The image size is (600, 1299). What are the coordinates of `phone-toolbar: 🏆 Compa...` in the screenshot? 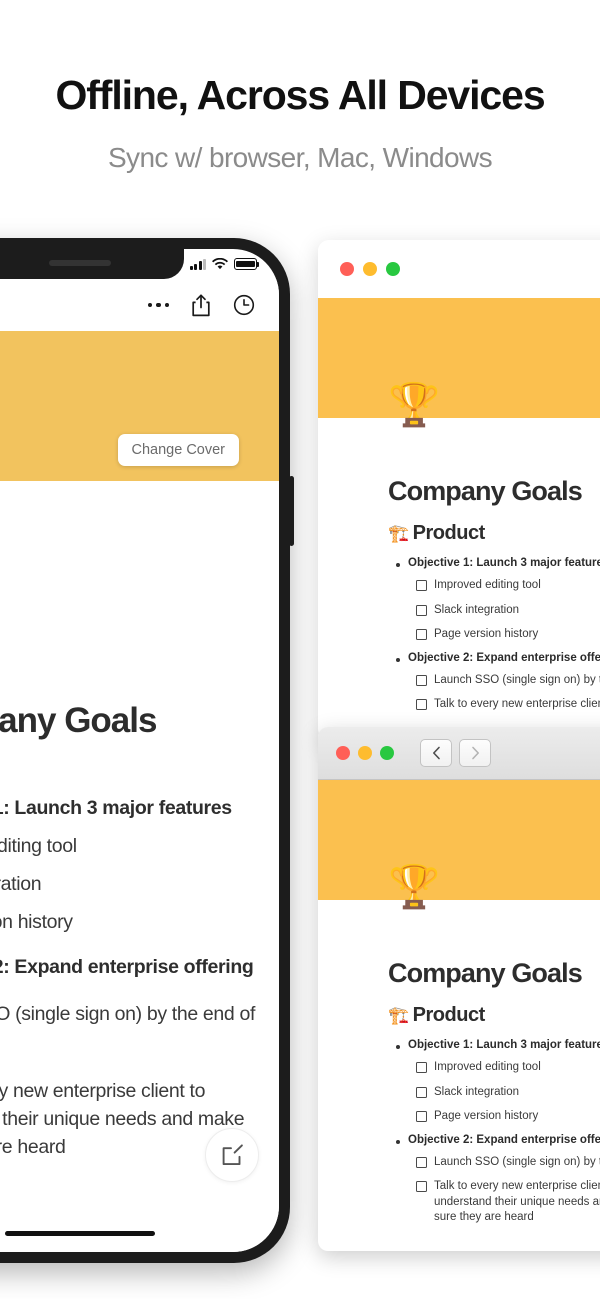 It's located at (139, 305).